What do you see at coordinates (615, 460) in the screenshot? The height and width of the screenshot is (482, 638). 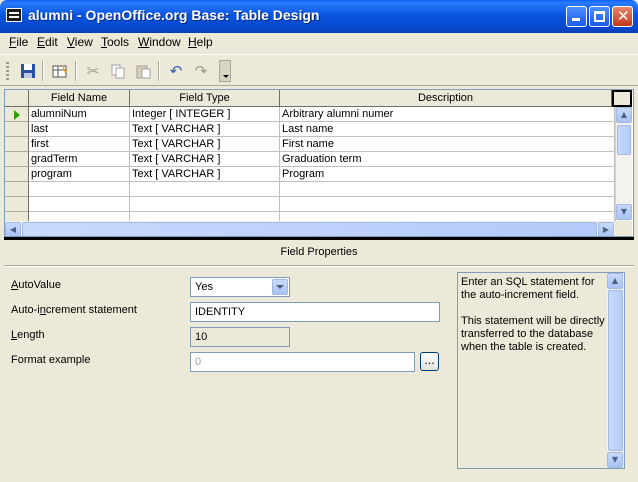 I see `help-scroll-down-button: ▼` at bounding box center [615, 460].